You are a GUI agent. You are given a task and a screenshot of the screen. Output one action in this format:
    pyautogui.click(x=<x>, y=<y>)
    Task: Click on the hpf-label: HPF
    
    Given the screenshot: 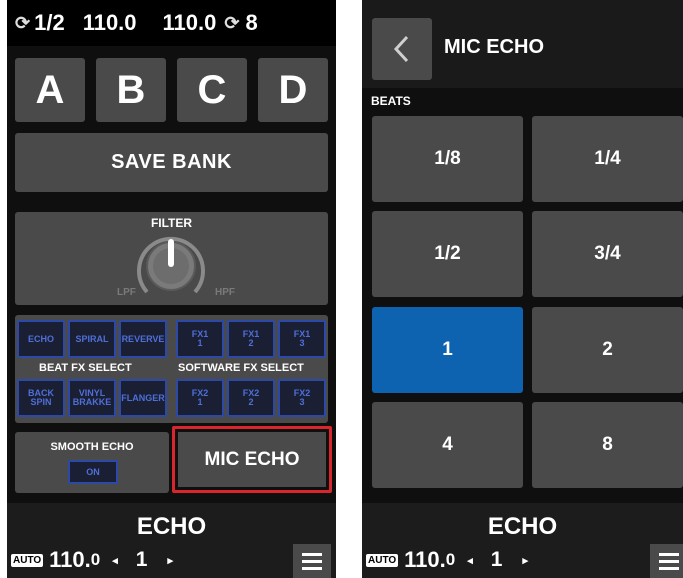 What is the action you would take?
    pyautogui.click(x=225, y=292)
    